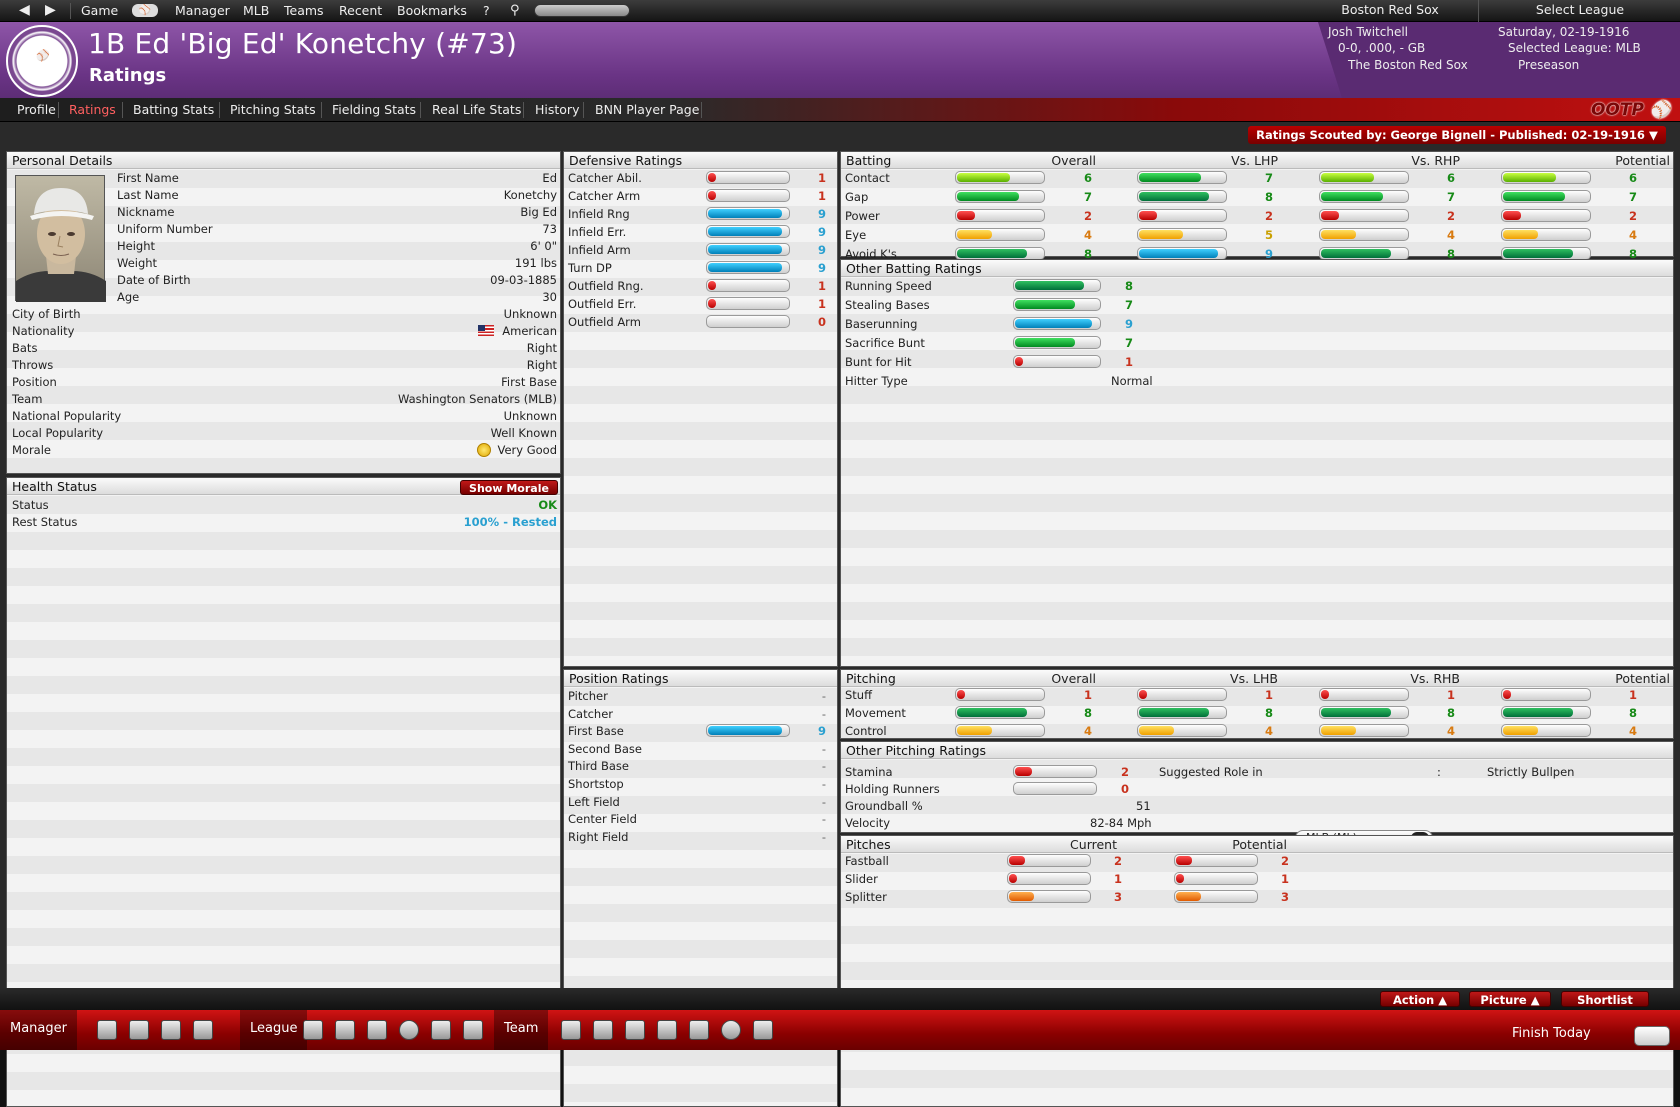 The image size is (1680, 1107). What do you see at coordinates (892, 789) in the screenshot?
I see `holding-runners-label: Holding Runners` at bounding box center [892, 789].